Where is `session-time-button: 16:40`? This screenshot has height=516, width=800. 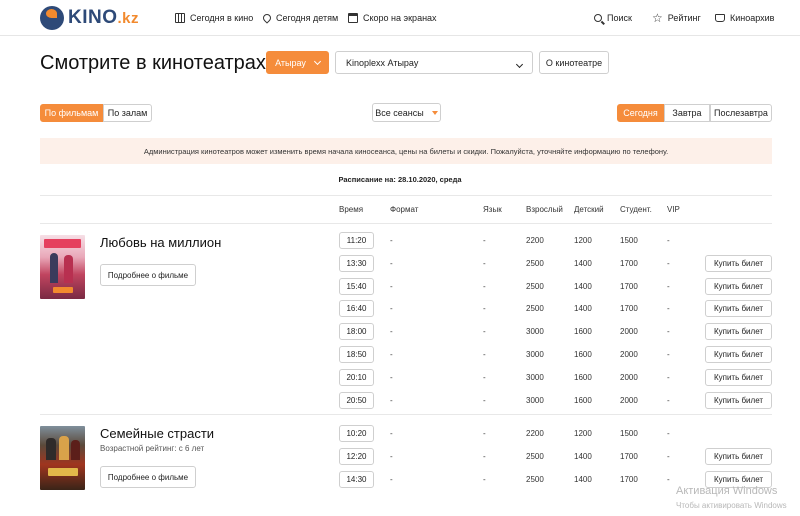
session-time-button: 16:40 is located at coordinates (356, 309).